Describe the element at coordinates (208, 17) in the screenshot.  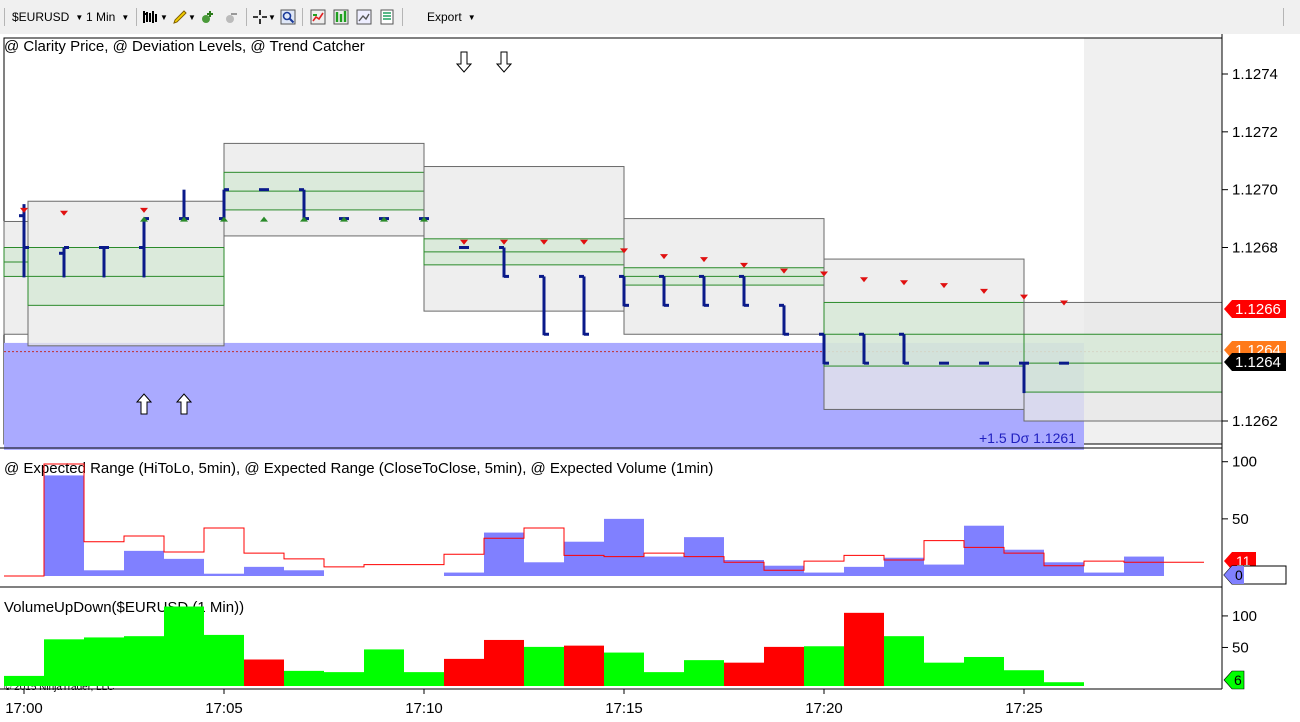
I see `zoom-in-icon` at that location.